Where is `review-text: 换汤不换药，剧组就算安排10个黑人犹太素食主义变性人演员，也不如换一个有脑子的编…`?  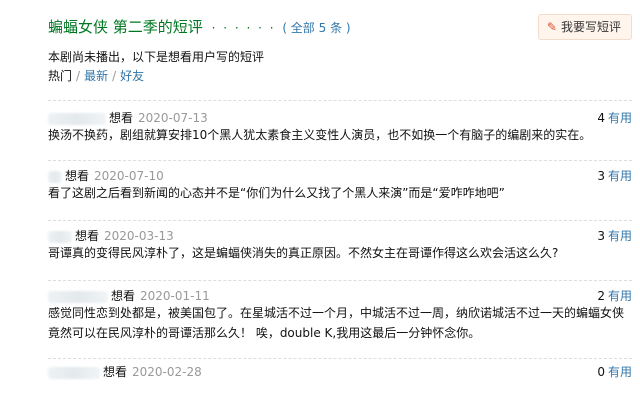 review-text: 换汤不换药，剧组就算安排10个黑人犹太素食主义变性人演员，也不如换一个有脑子的编… is located at coordinates (320, 135).